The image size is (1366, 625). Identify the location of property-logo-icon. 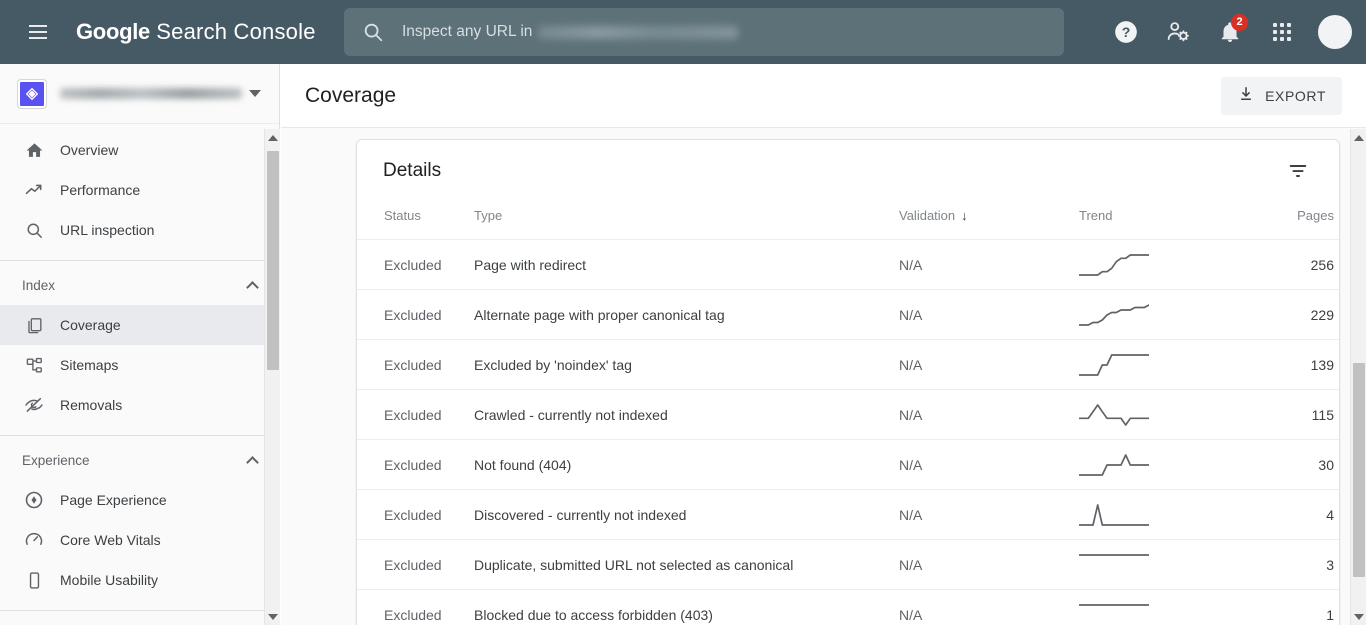
(32, 93).